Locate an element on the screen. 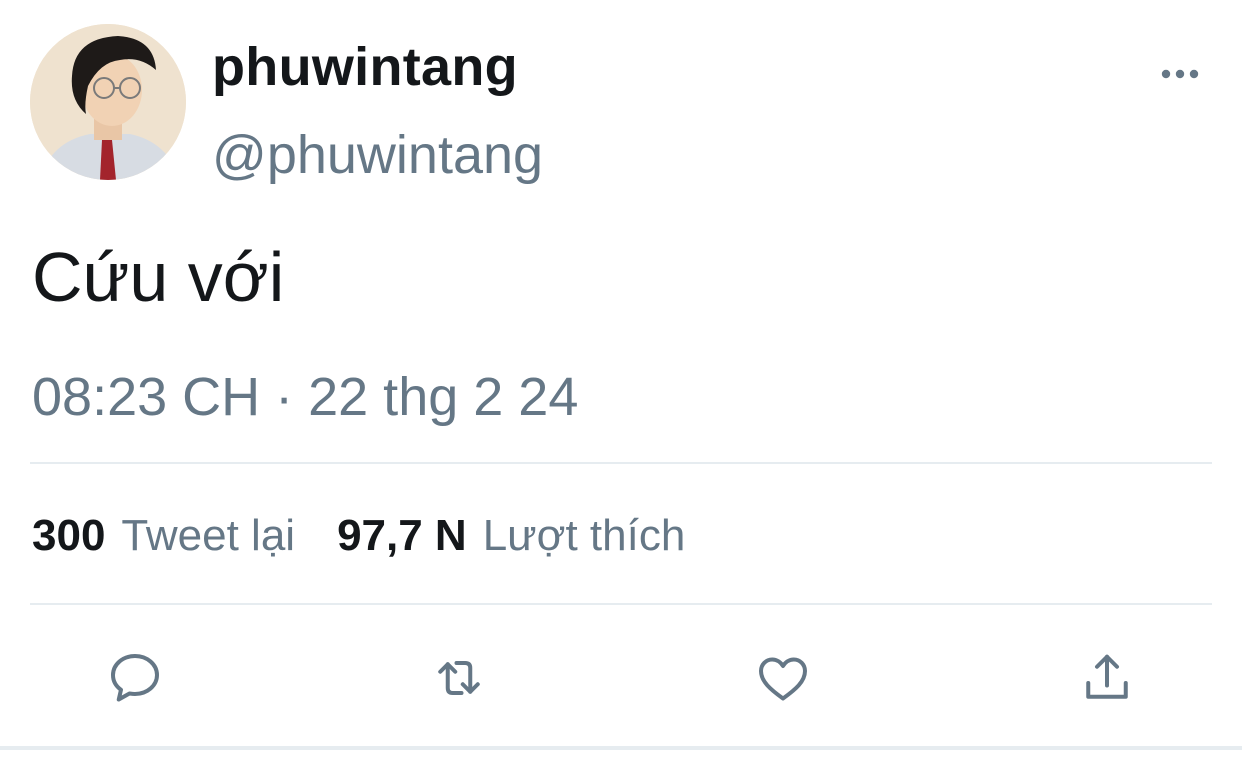 The width and height of the screenshot is (1242, 768). share-icon is located at coordinates (1107, 676).